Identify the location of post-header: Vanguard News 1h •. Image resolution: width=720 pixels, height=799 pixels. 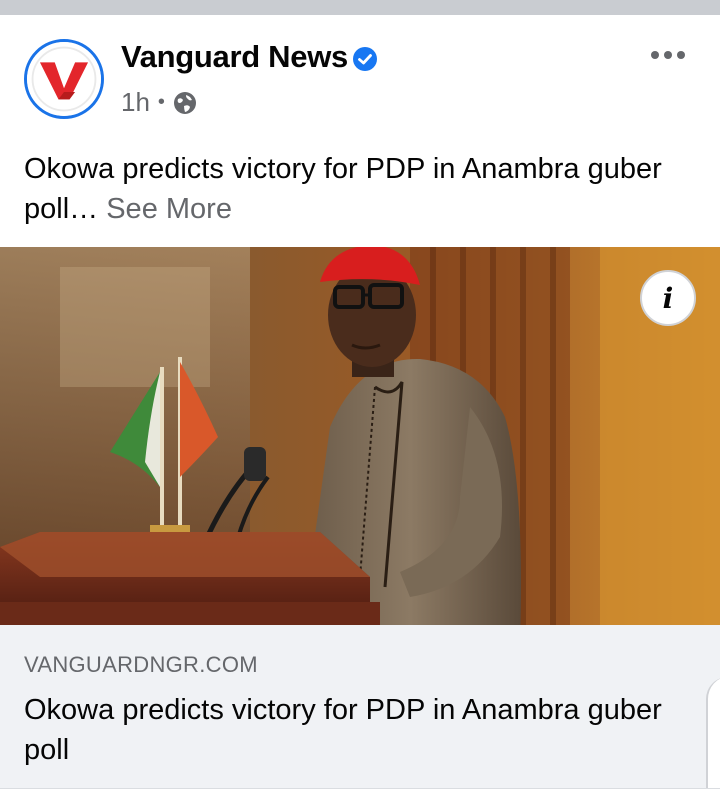
(360, 72).